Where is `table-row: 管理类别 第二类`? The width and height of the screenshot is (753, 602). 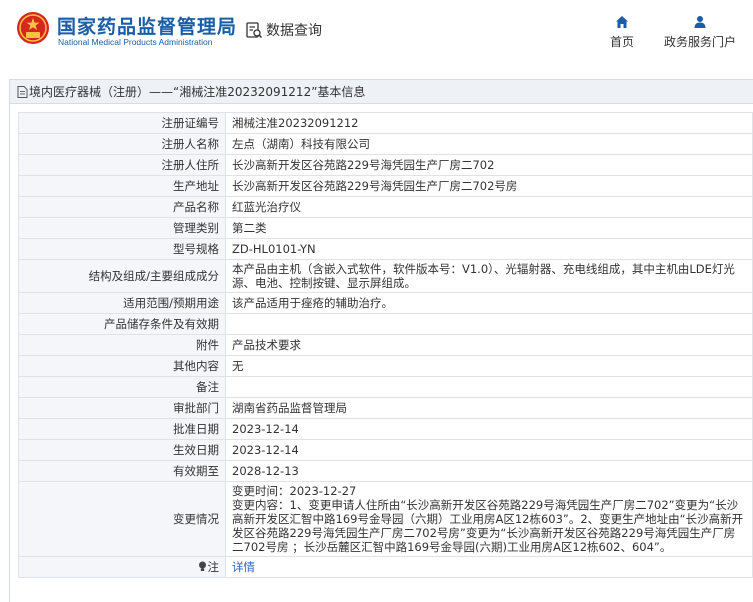
table-row: 管理类别 第二类 is located at coordinates (385, 228).